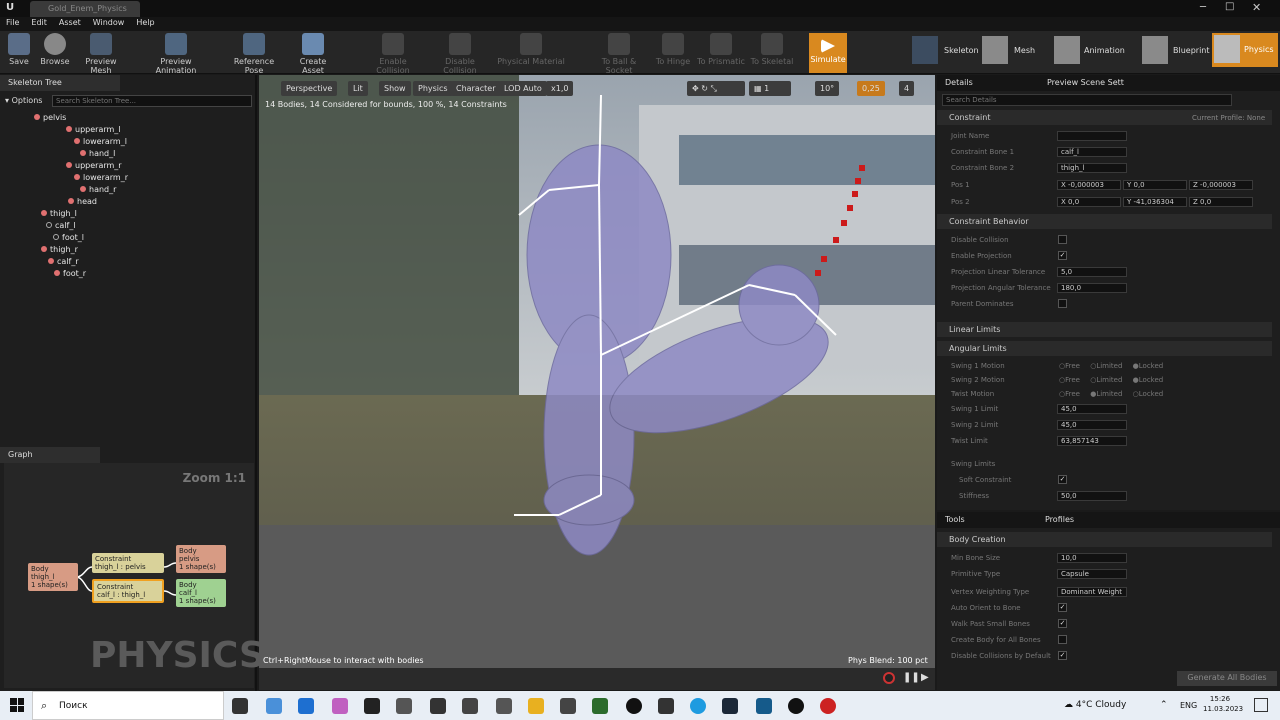  Describe the element at coordinates (666, 706) in the screenshot. I see `app13-icon` at that location.